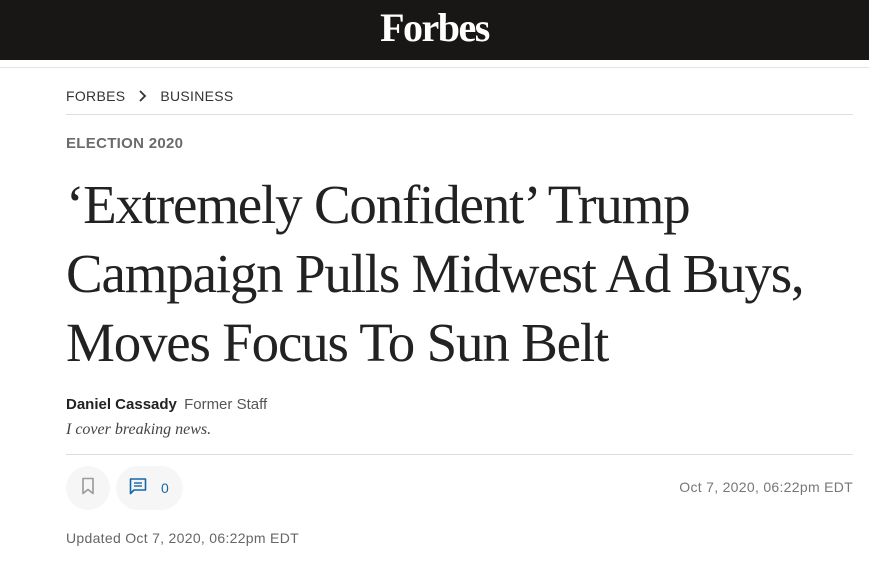 This screenshot has height=564, width=869. What do you see at coordinates (226, 404) in the screenshot?
I see `author-role: Former Staff` at bounding box center [226, 404].